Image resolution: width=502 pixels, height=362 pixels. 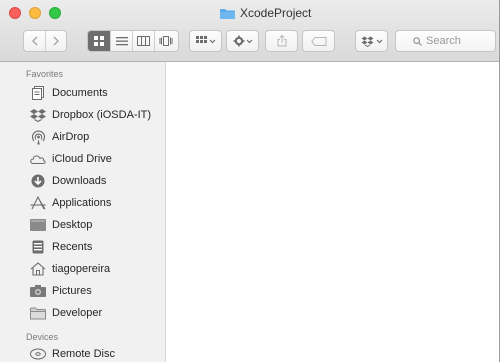 What do you see at coordinates (35, 13) in the screenshot?
I see `minimize-button` at bounding box center [35, 13].